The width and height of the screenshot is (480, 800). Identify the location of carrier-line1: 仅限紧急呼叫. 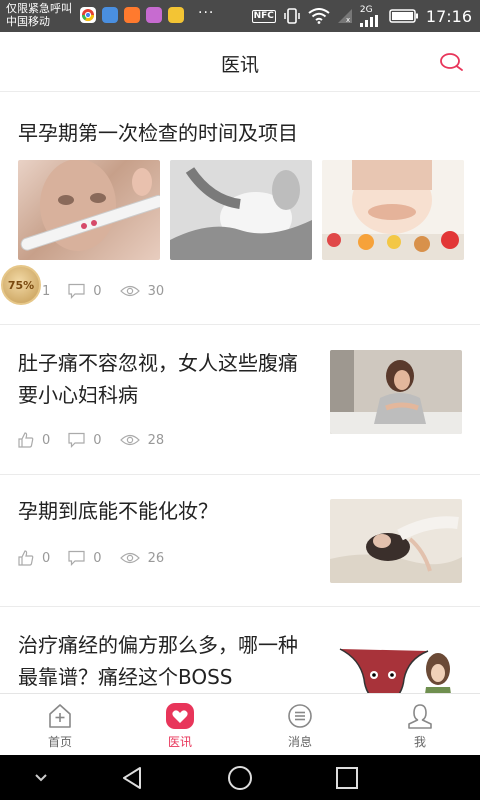
(39, 8).